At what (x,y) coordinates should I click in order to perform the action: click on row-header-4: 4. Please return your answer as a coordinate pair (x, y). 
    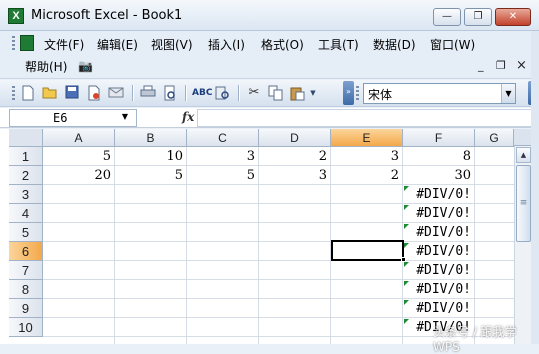
    Looking at the image, I should click on (26, 213).